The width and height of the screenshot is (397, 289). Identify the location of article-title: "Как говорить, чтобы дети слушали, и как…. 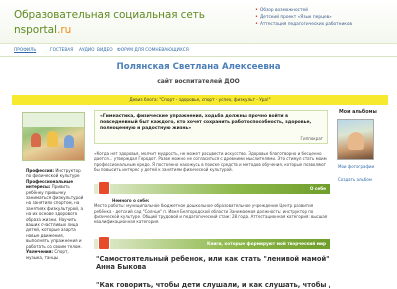
(213, 285).